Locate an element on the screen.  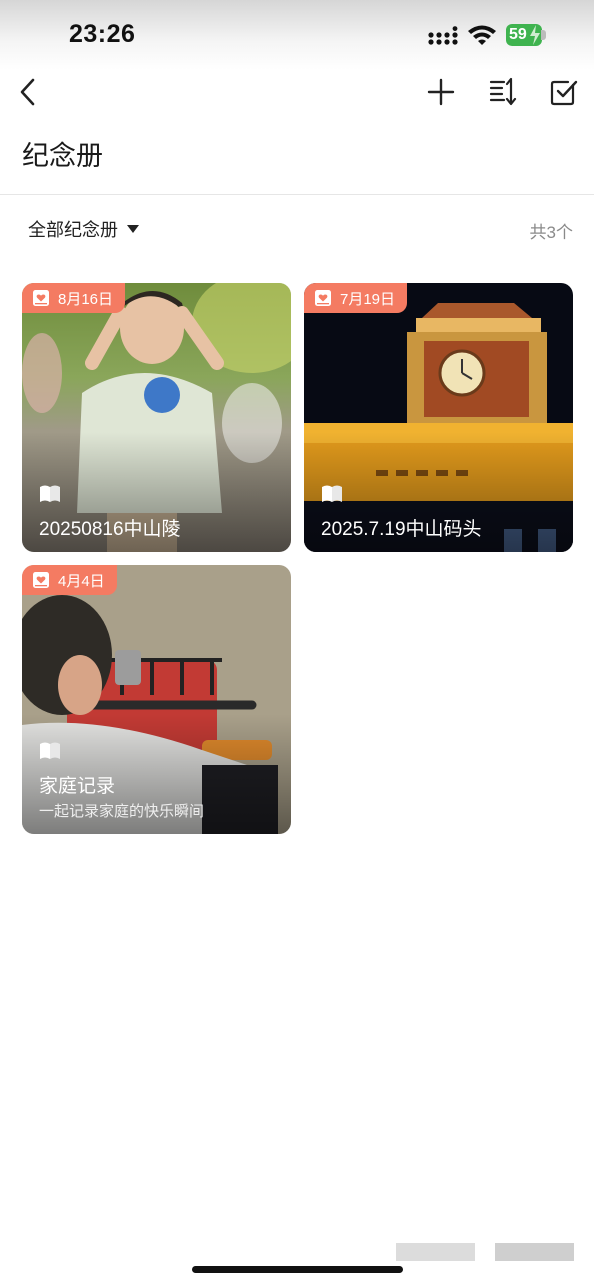
album-date: 8月16日 is located at coordinates (86, 299).